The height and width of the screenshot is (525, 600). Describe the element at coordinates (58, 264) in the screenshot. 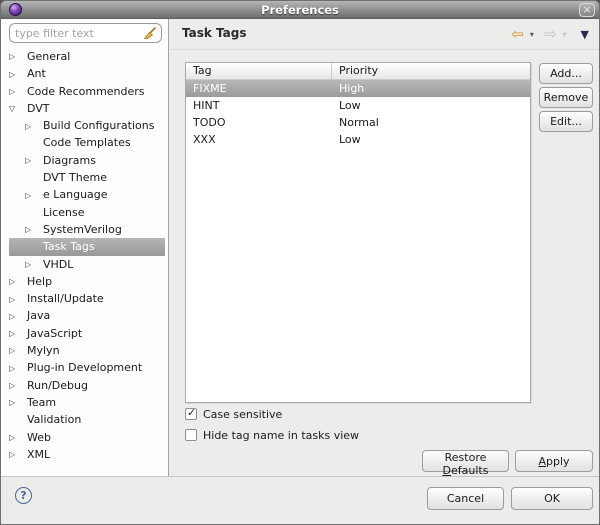

I see `tree-item-label: VHDL` at that location.